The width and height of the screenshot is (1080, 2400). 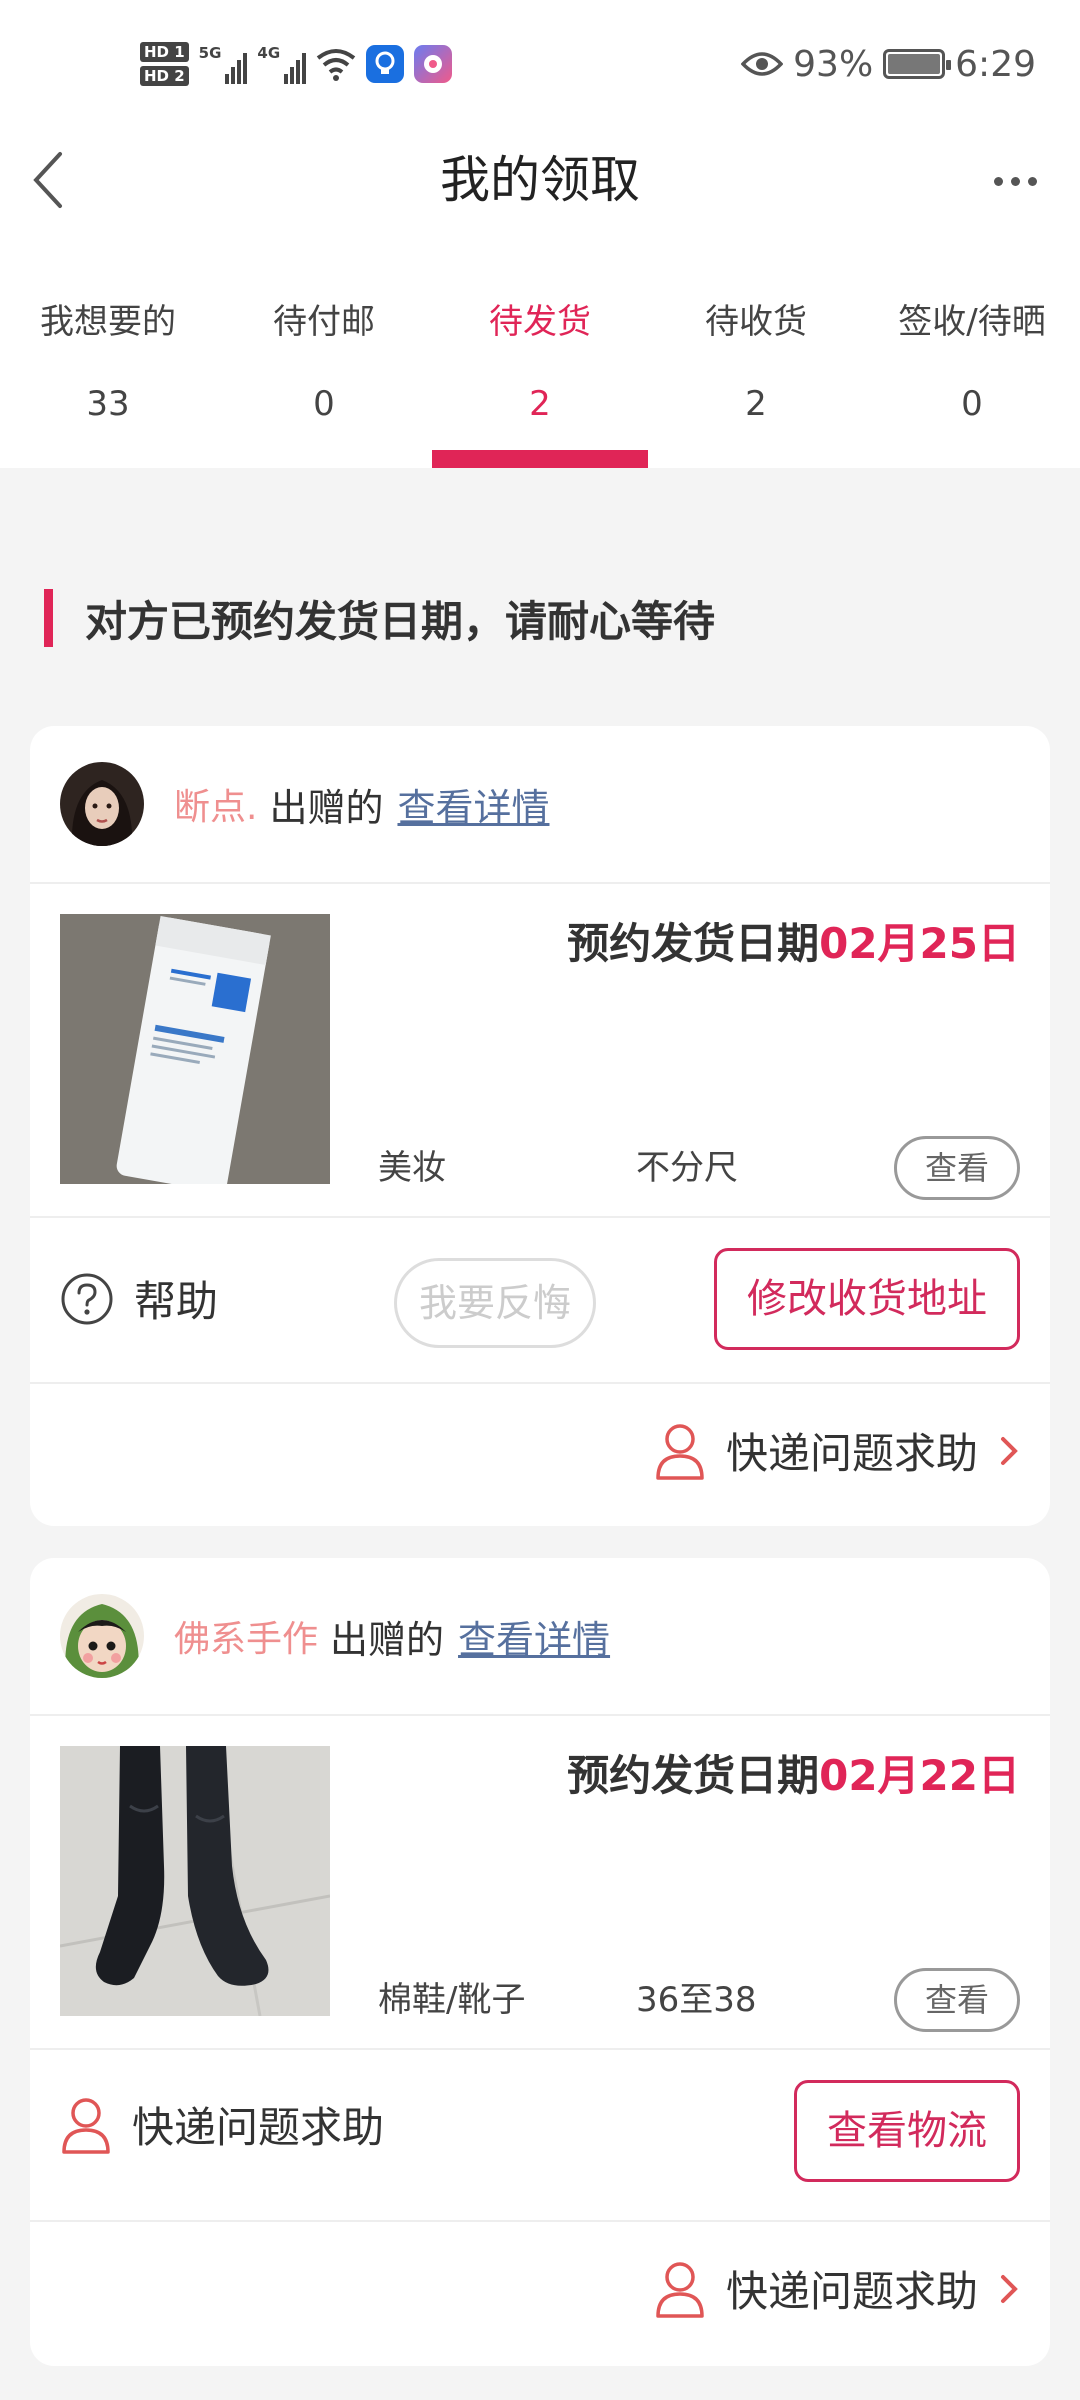 I want to click on change-address-button: 修改收货地址, so click(x=867, y=1299).